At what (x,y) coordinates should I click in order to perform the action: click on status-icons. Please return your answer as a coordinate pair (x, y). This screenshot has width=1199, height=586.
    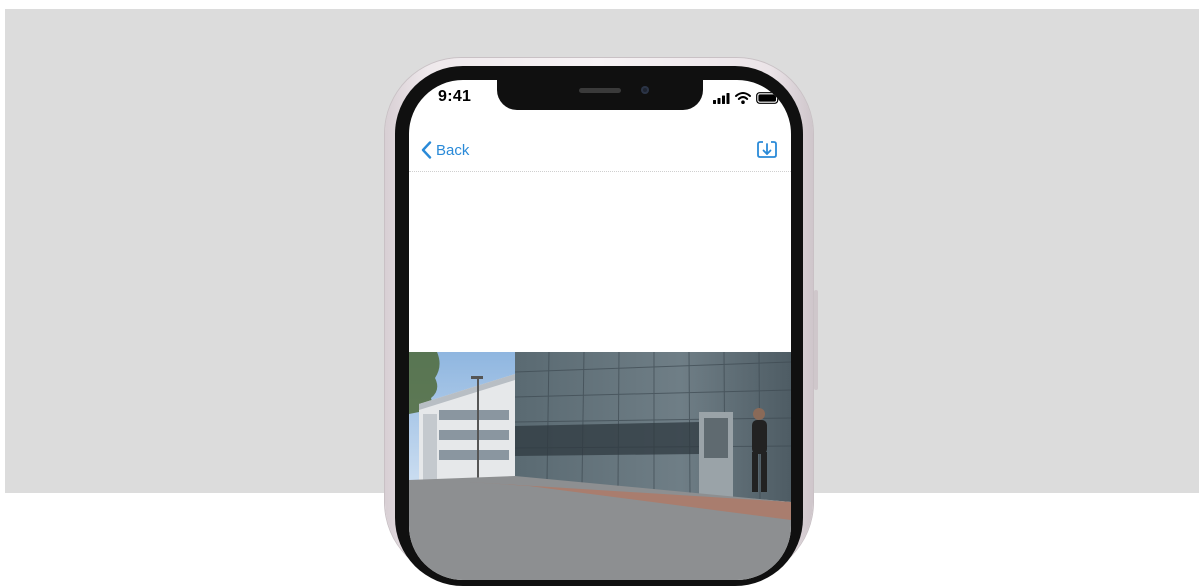
    Looking at the image, I should click on (747, 98).